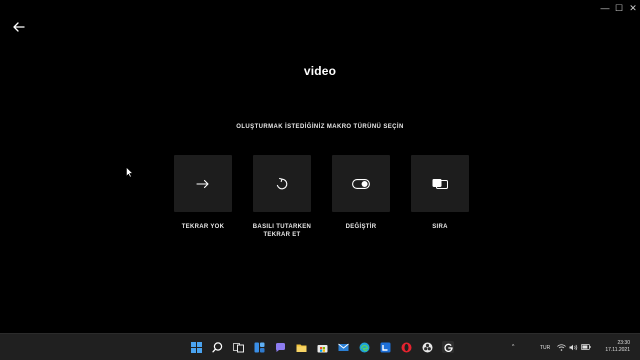 This screenshot has width=640, height=360. Describe the element at coordinates (282, 231) in the screenshot. I see `option-label: BASILI TUTARKEN TEKRAR ET` at that location.